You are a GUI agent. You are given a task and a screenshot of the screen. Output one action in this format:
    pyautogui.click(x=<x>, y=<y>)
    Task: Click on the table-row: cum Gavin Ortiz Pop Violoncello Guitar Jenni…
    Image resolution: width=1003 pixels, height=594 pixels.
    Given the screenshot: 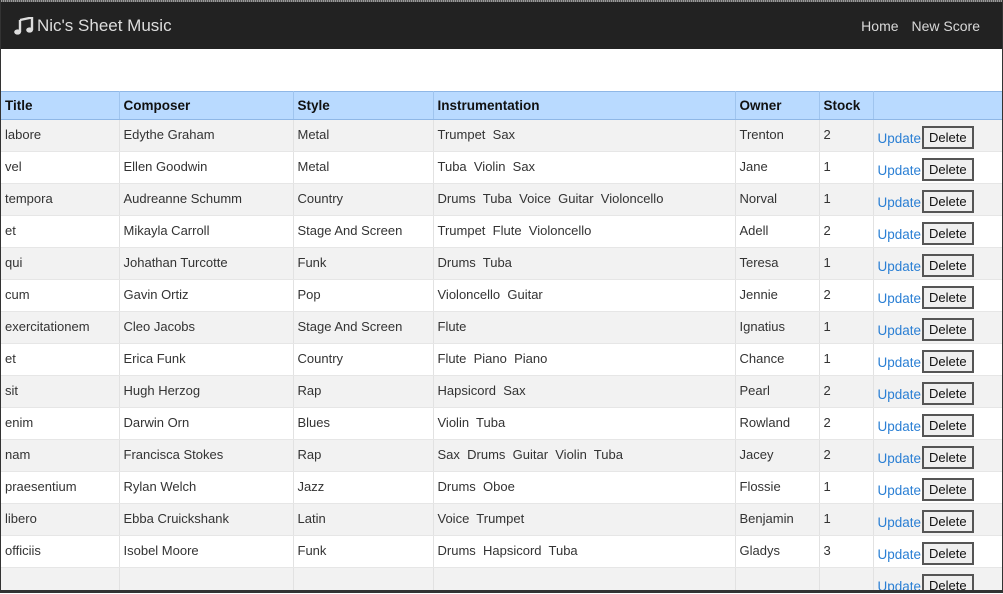 What is the action you would take?
    pyautogui.click(x=501, y=295)
    